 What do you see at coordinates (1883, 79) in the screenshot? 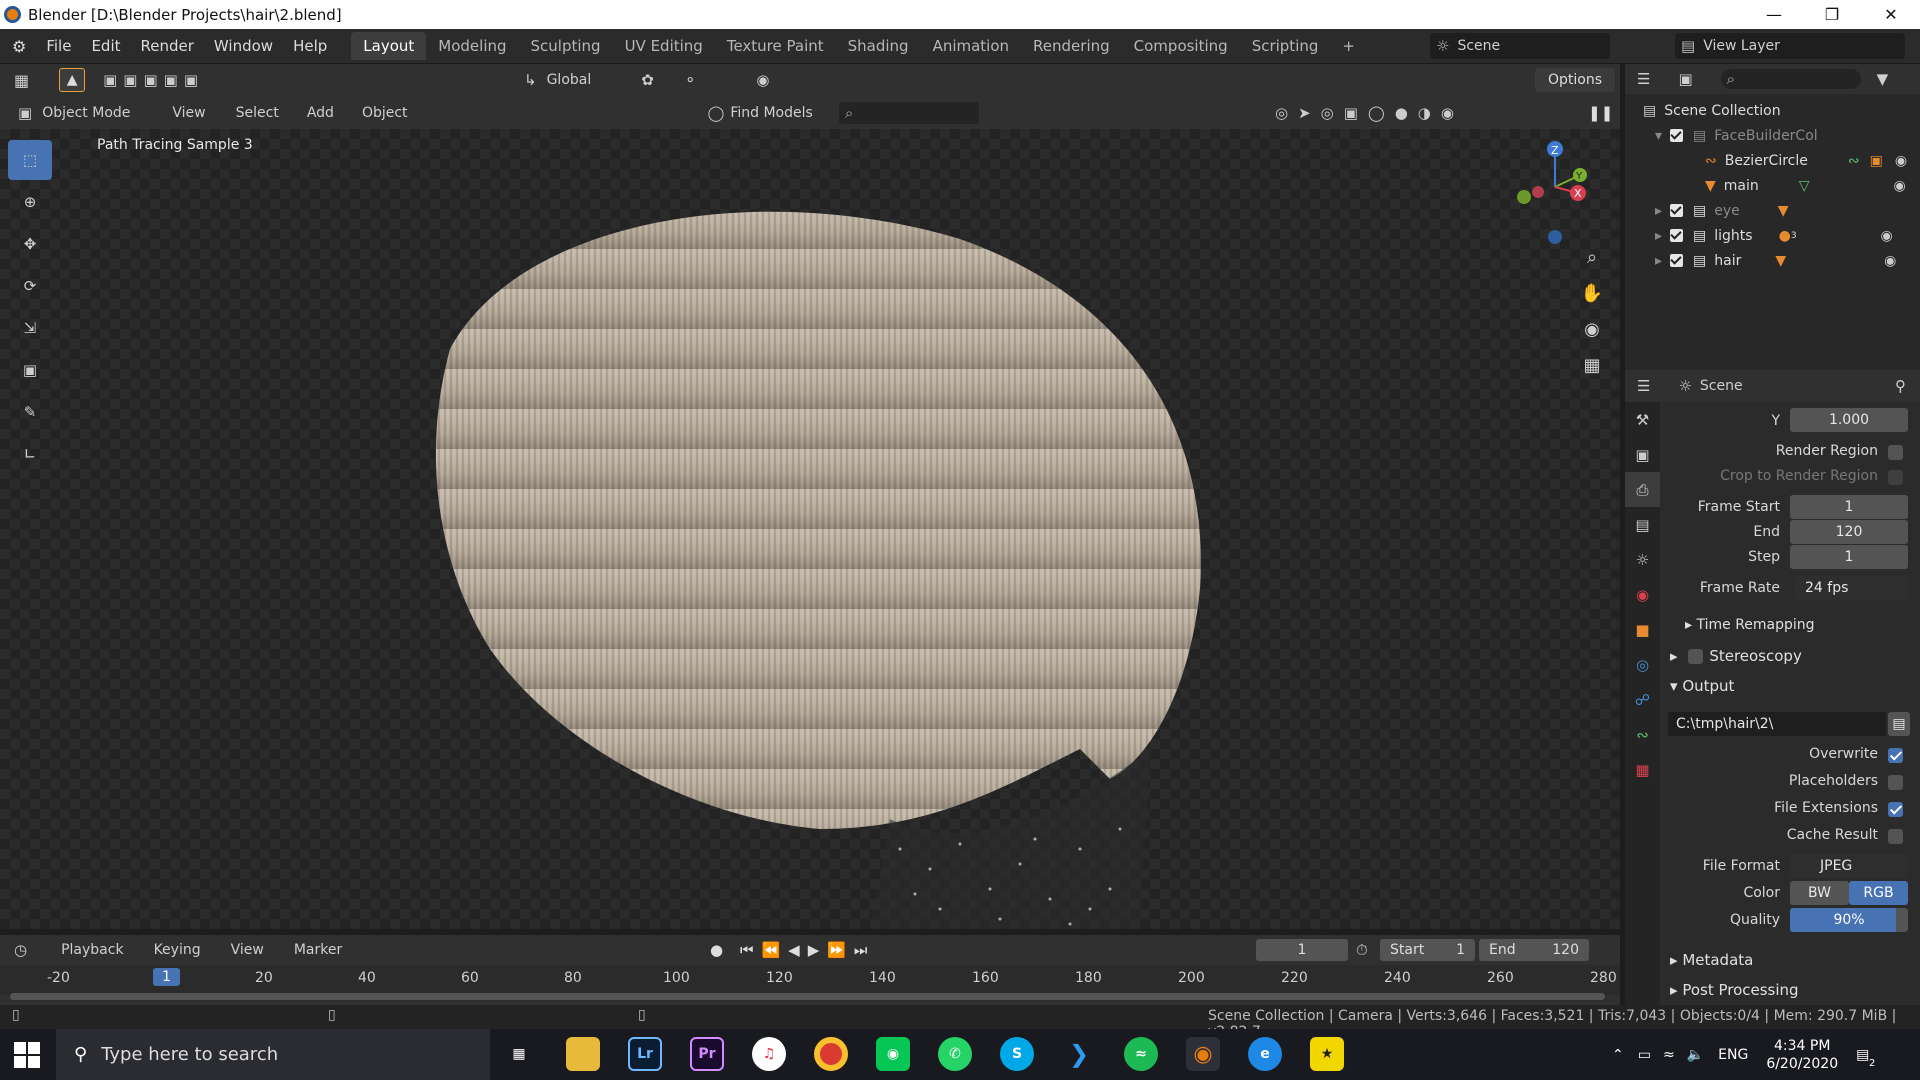
I see `filter-icon: ▼` at bounding box center [1883, 79].